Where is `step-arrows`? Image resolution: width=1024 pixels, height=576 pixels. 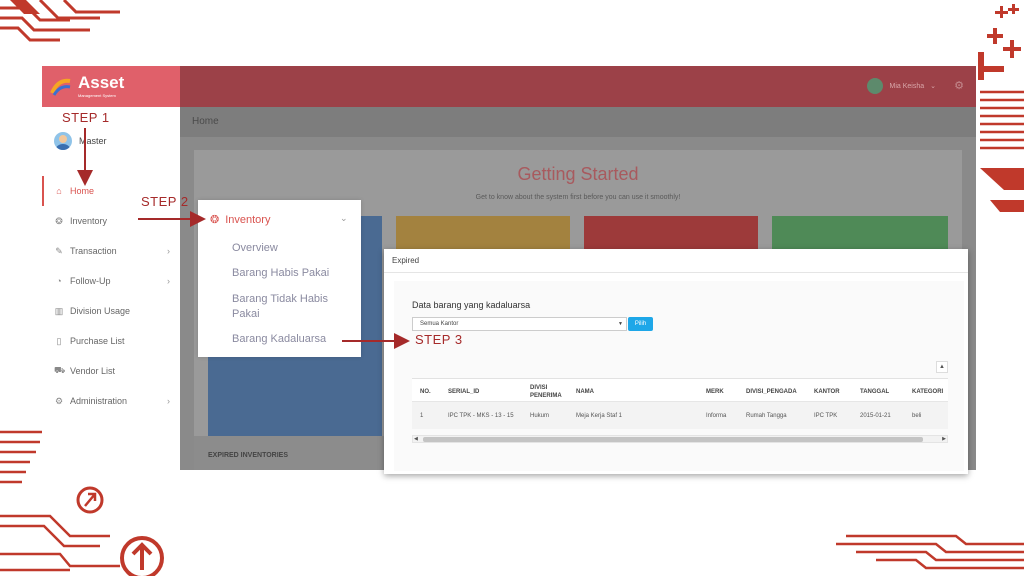 step-arrows is located at coordinates (243, 238).